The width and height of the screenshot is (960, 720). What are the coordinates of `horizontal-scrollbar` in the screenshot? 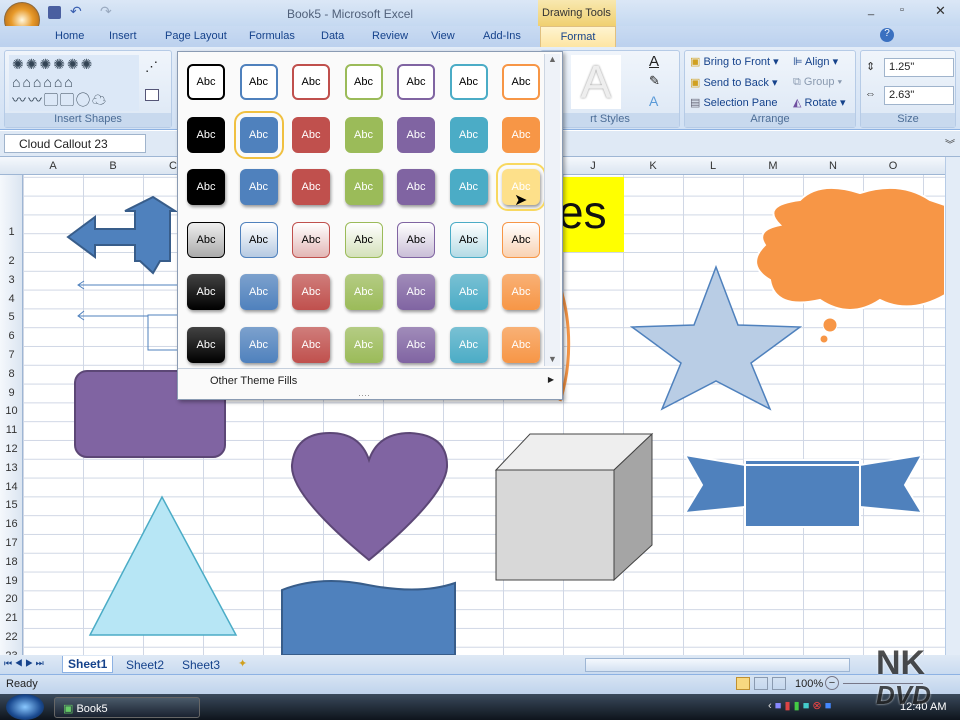 It's located at (717, 665).